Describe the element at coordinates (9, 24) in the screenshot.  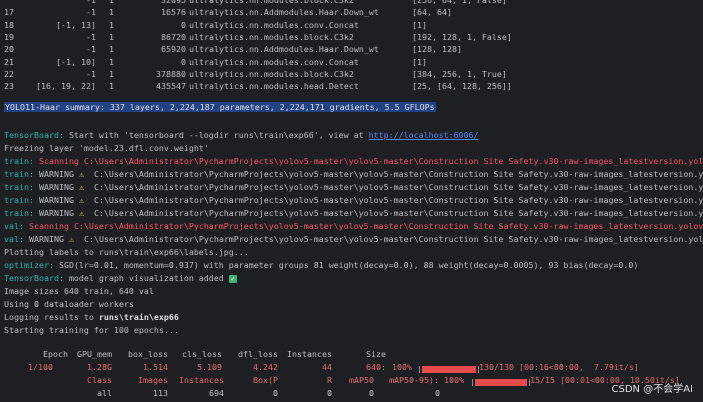
I see `layer-index: 18` at that location.